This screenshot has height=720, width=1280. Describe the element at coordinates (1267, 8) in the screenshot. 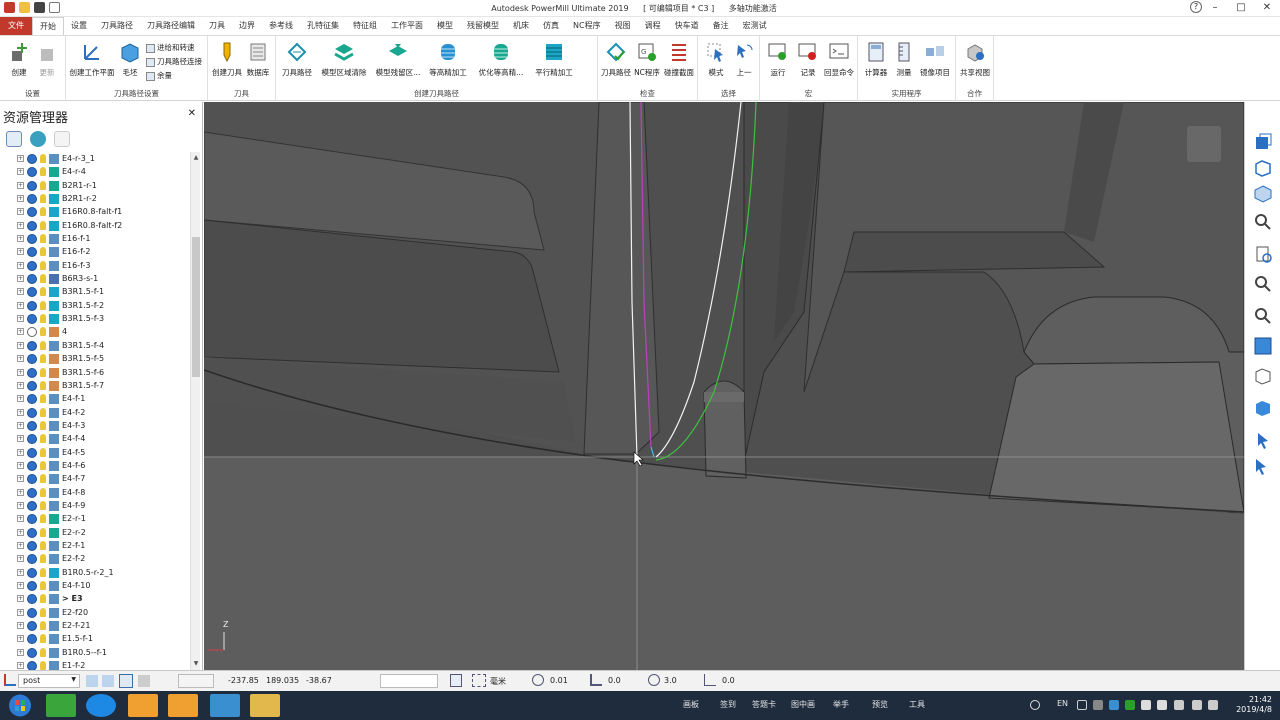

I see `close-window-button: ✕` at that location.